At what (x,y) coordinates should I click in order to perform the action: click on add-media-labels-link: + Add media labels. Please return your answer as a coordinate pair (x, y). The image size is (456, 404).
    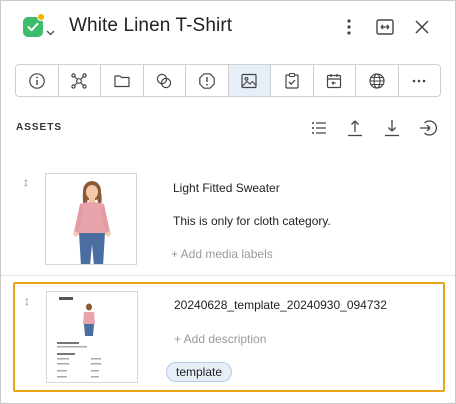
    Looking at the image, I should click on (222, 254).